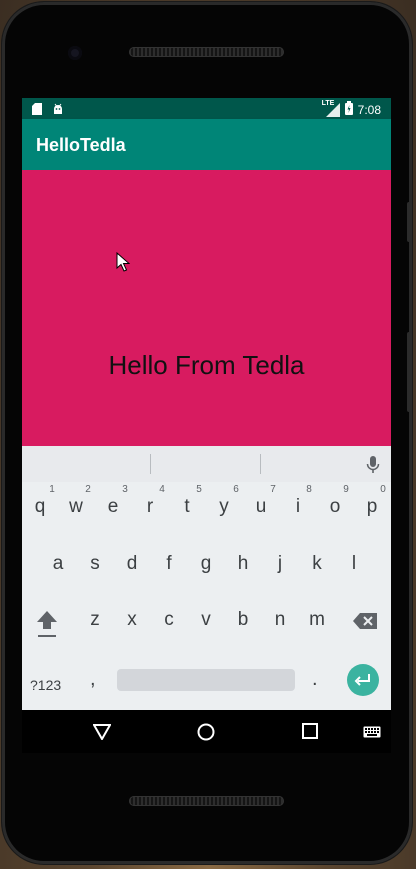 This screenshot has width=416, height=869. I want to click on key-l: l, so click(354, 564).